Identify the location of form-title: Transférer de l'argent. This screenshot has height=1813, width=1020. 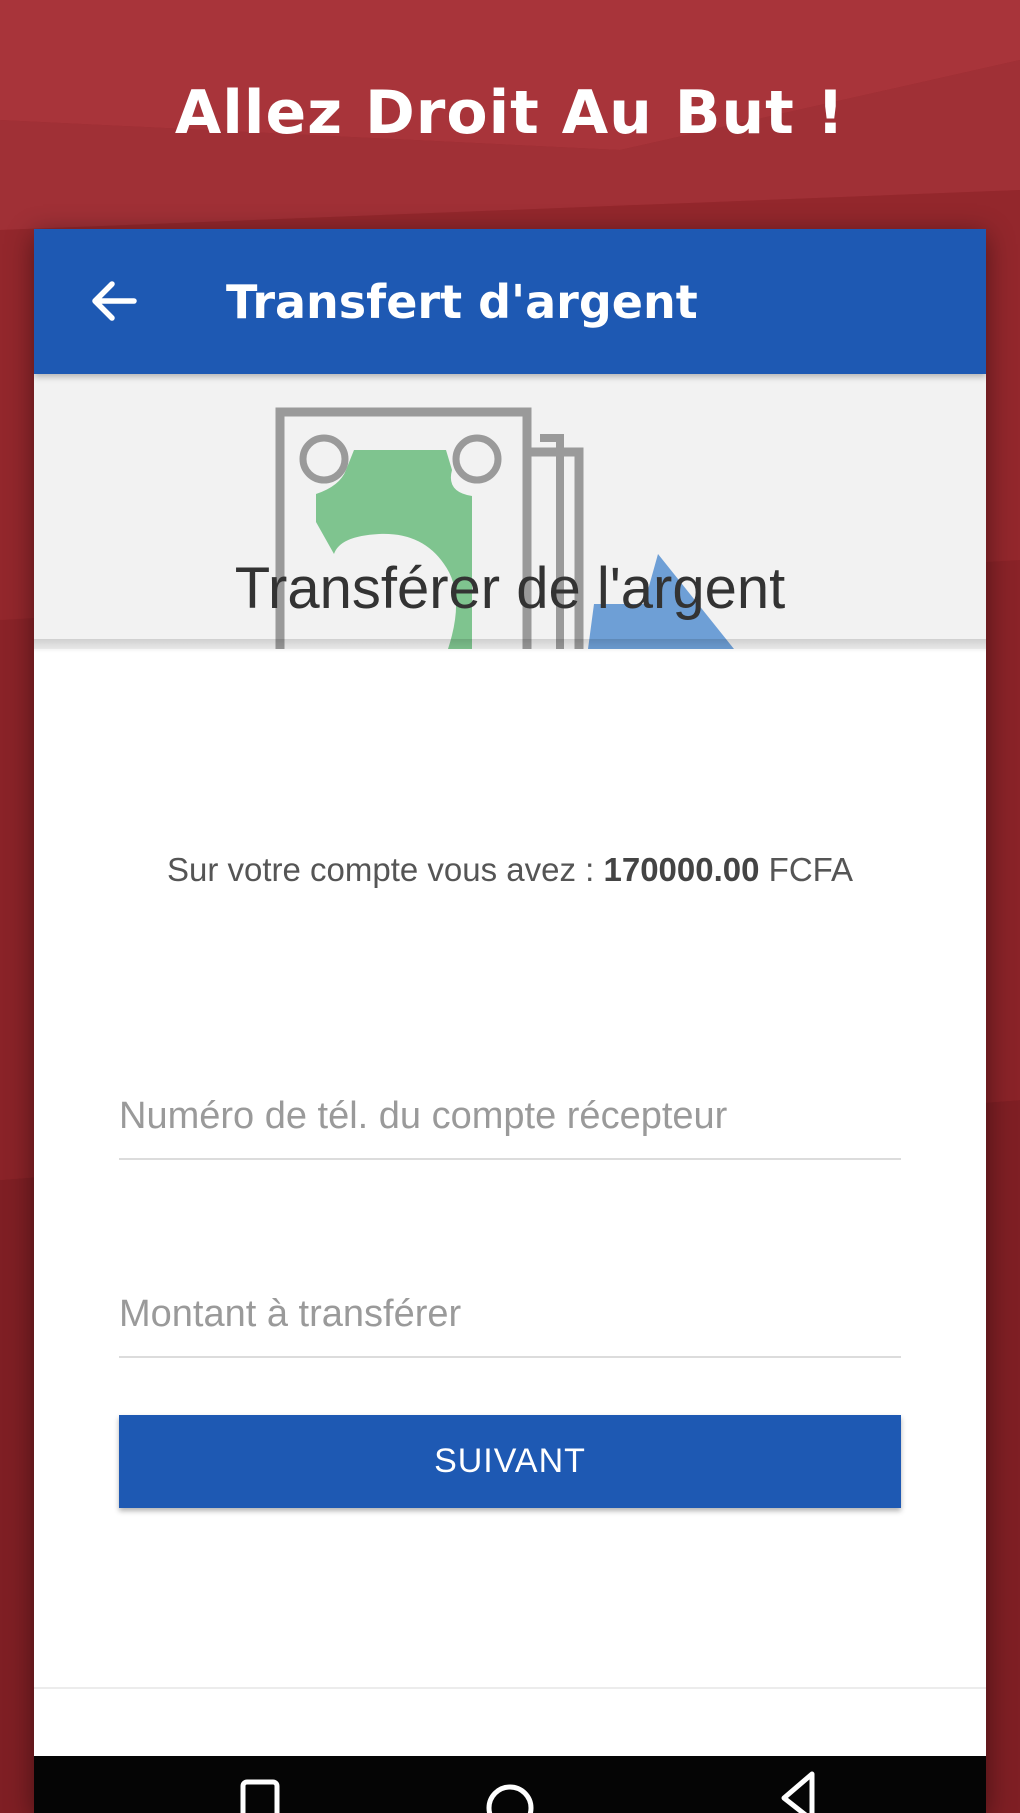
(510, 588).